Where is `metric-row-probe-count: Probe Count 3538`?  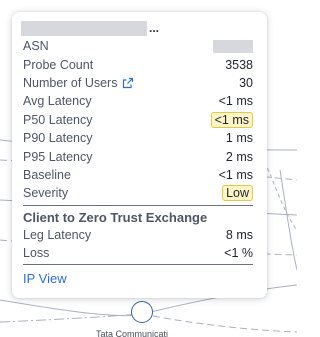
metric-row-probe-count: Probe Count 3538 is located at coordinates (138, 64).